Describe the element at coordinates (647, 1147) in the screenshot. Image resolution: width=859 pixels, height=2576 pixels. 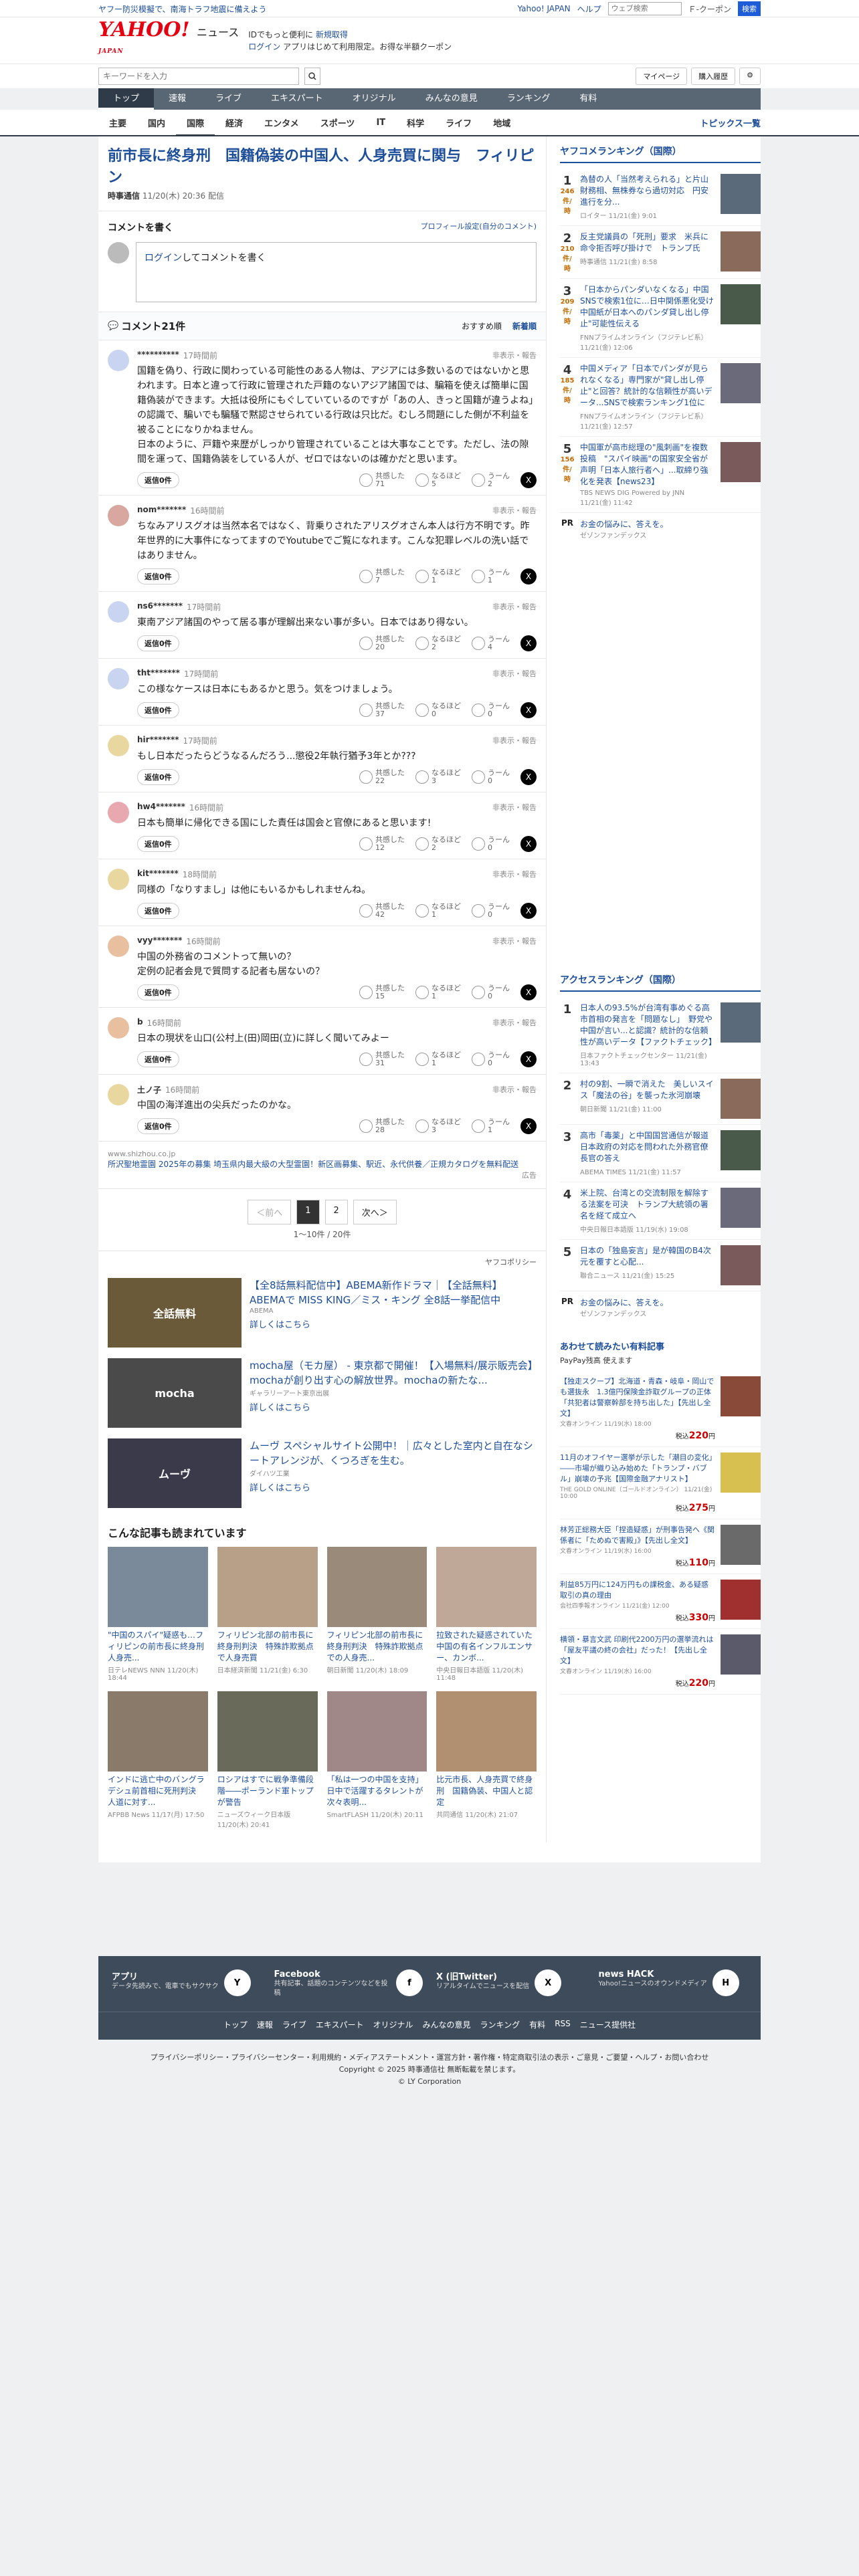
I see `rank-title: 高市「毒薬」と中国国営通信が報道 日本政府の対応を問われた外務官僚長官の答え` at that location.